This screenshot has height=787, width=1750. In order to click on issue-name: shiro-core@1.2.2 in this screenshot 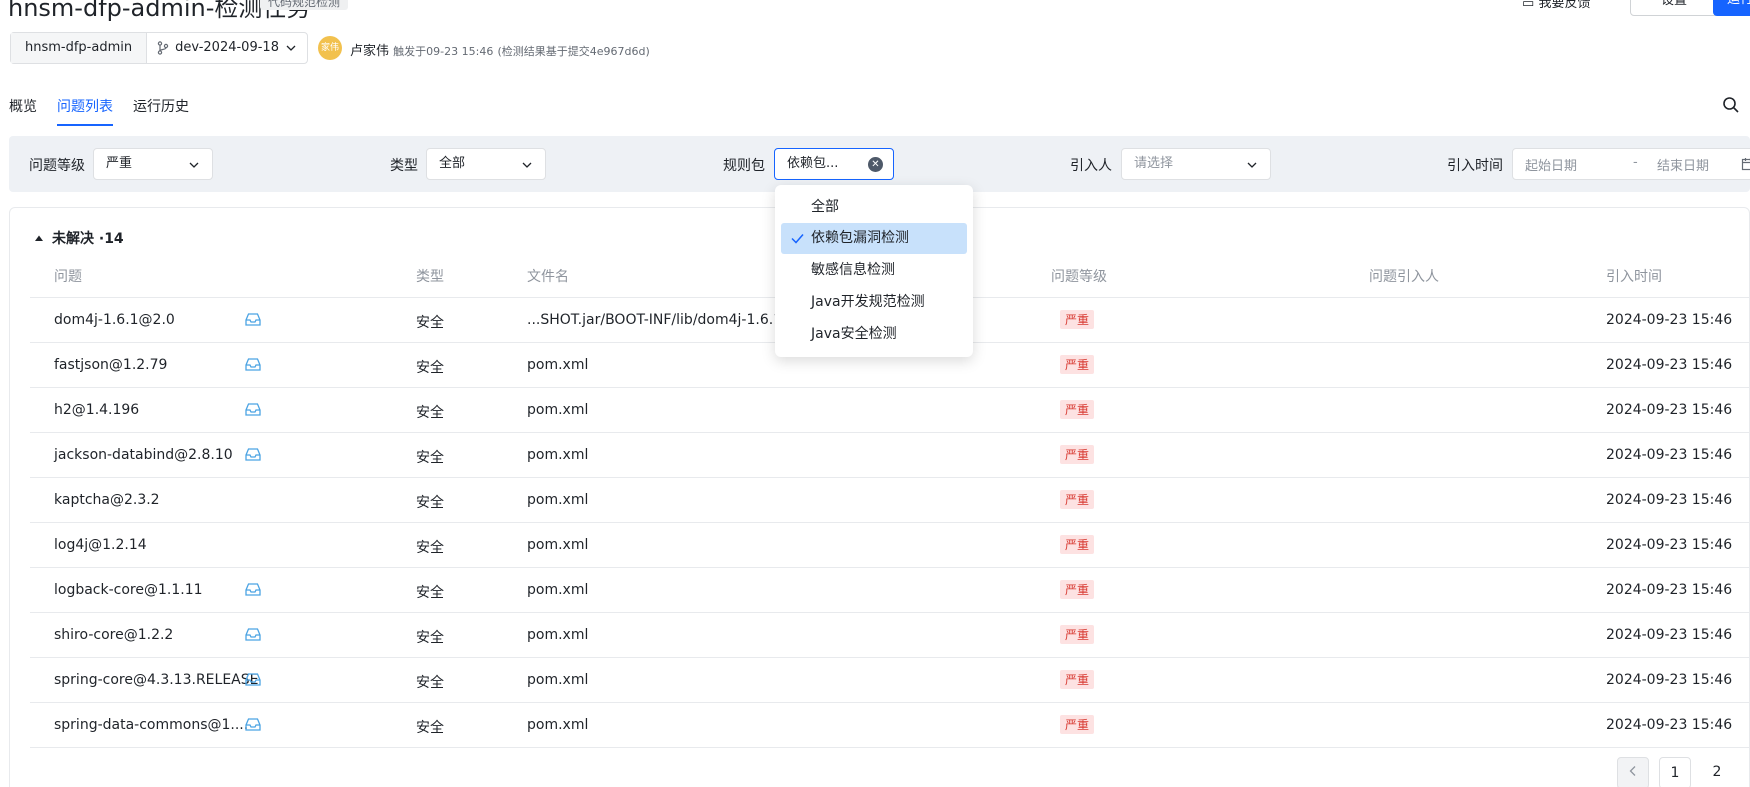, I will do `click(113, 635)`.